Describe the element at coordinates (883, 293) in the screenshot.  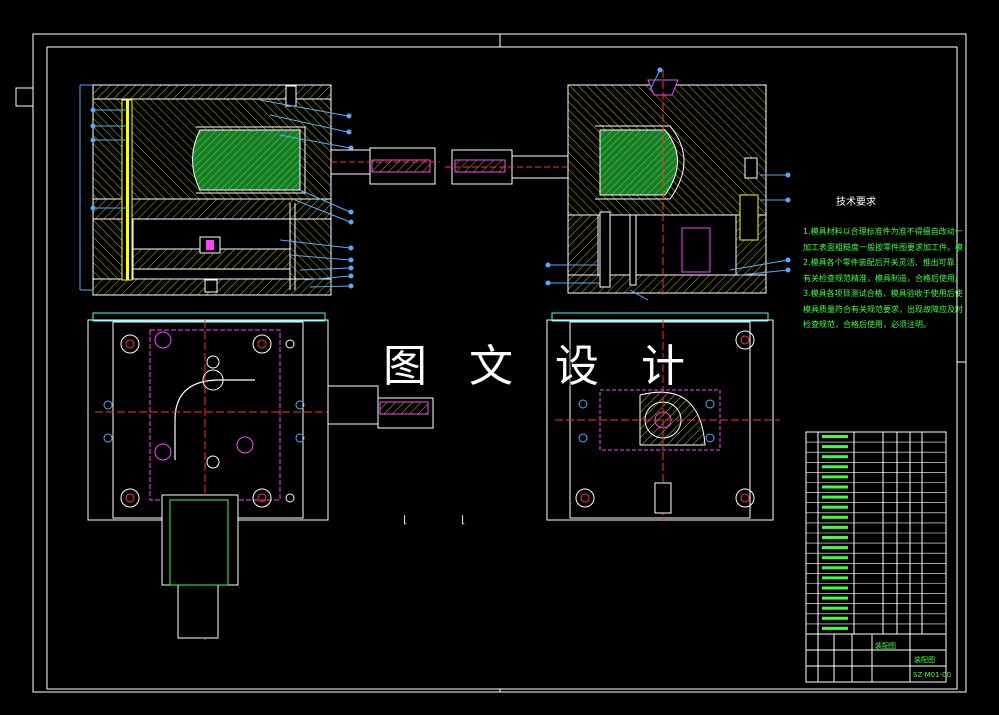
I see `tech-note: 3.模具各项目测试合格，模具验收于使用后使用，` at that location.